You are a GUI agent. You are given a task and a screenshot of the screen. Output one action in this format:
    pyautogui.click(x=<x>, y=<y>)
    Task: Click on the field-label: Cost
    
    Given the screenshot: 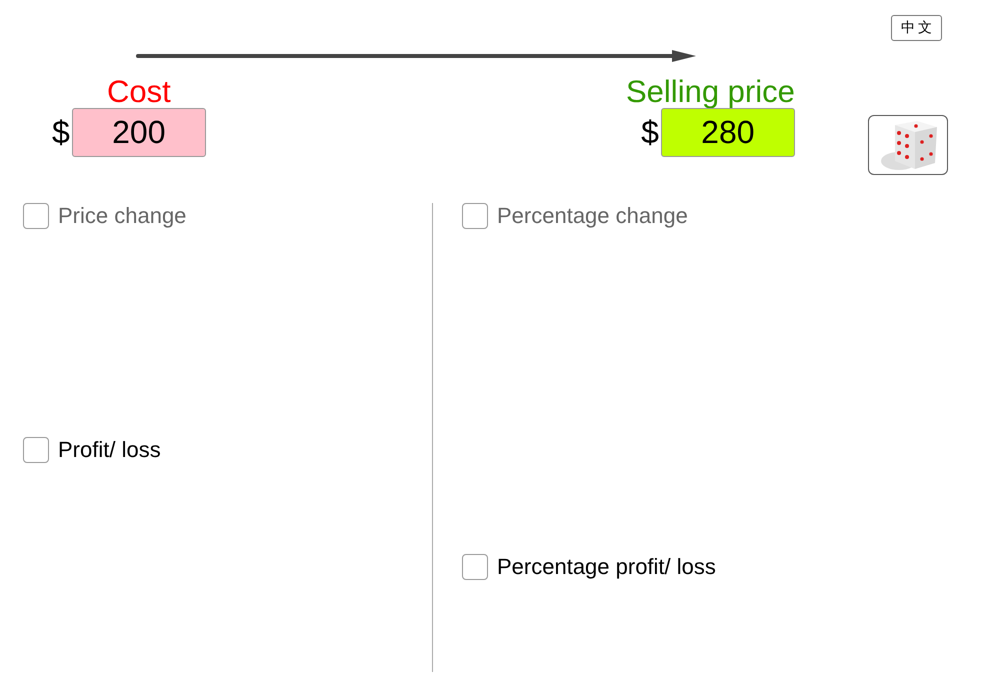 What is the action you would take?
    pyautogui.click(x=139, y=92)
    